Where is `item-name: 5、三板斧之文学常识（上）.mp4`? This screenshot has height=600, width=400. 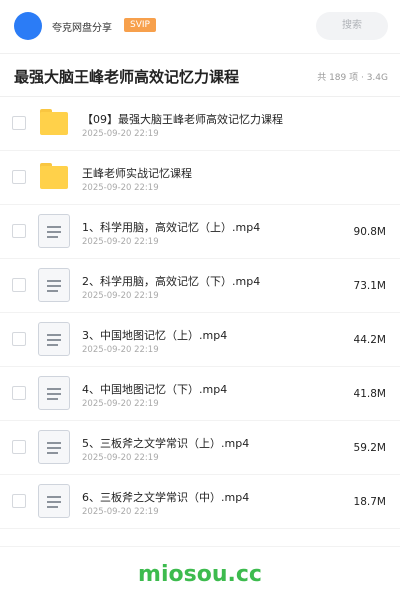 item-name: 5、三板斧之文学常识（上）.mp4 is located at coordinates (165, 443).